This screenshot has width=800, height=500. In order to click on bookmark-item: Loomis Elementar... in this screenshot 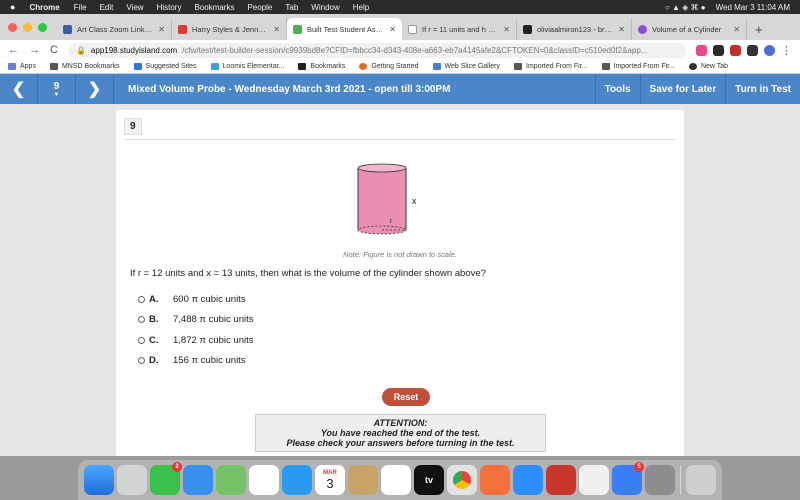, I will do `click(247, 66)`.